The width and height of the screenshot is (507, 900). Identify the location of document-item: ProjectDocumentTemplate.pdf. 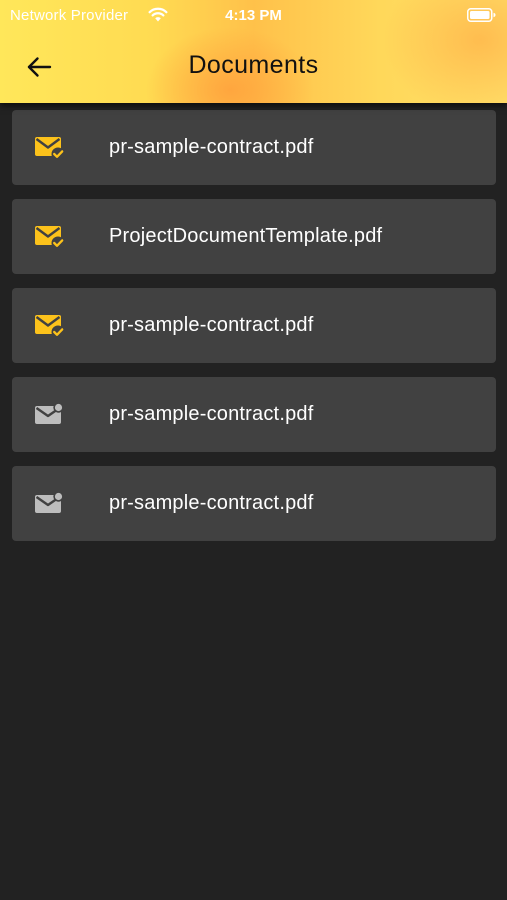
(254, 236).